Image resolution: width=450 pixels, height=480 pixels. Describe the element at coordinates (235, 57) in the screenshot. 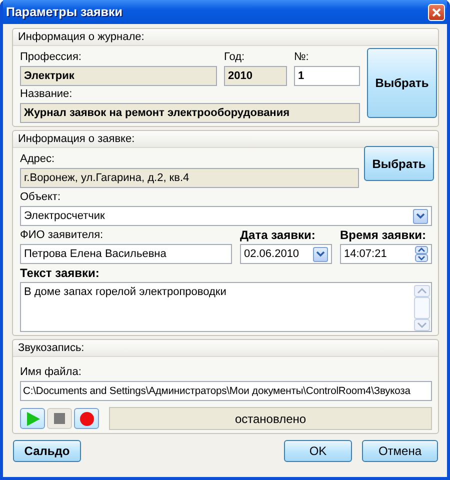

I see `field-label: Год:` at that location.